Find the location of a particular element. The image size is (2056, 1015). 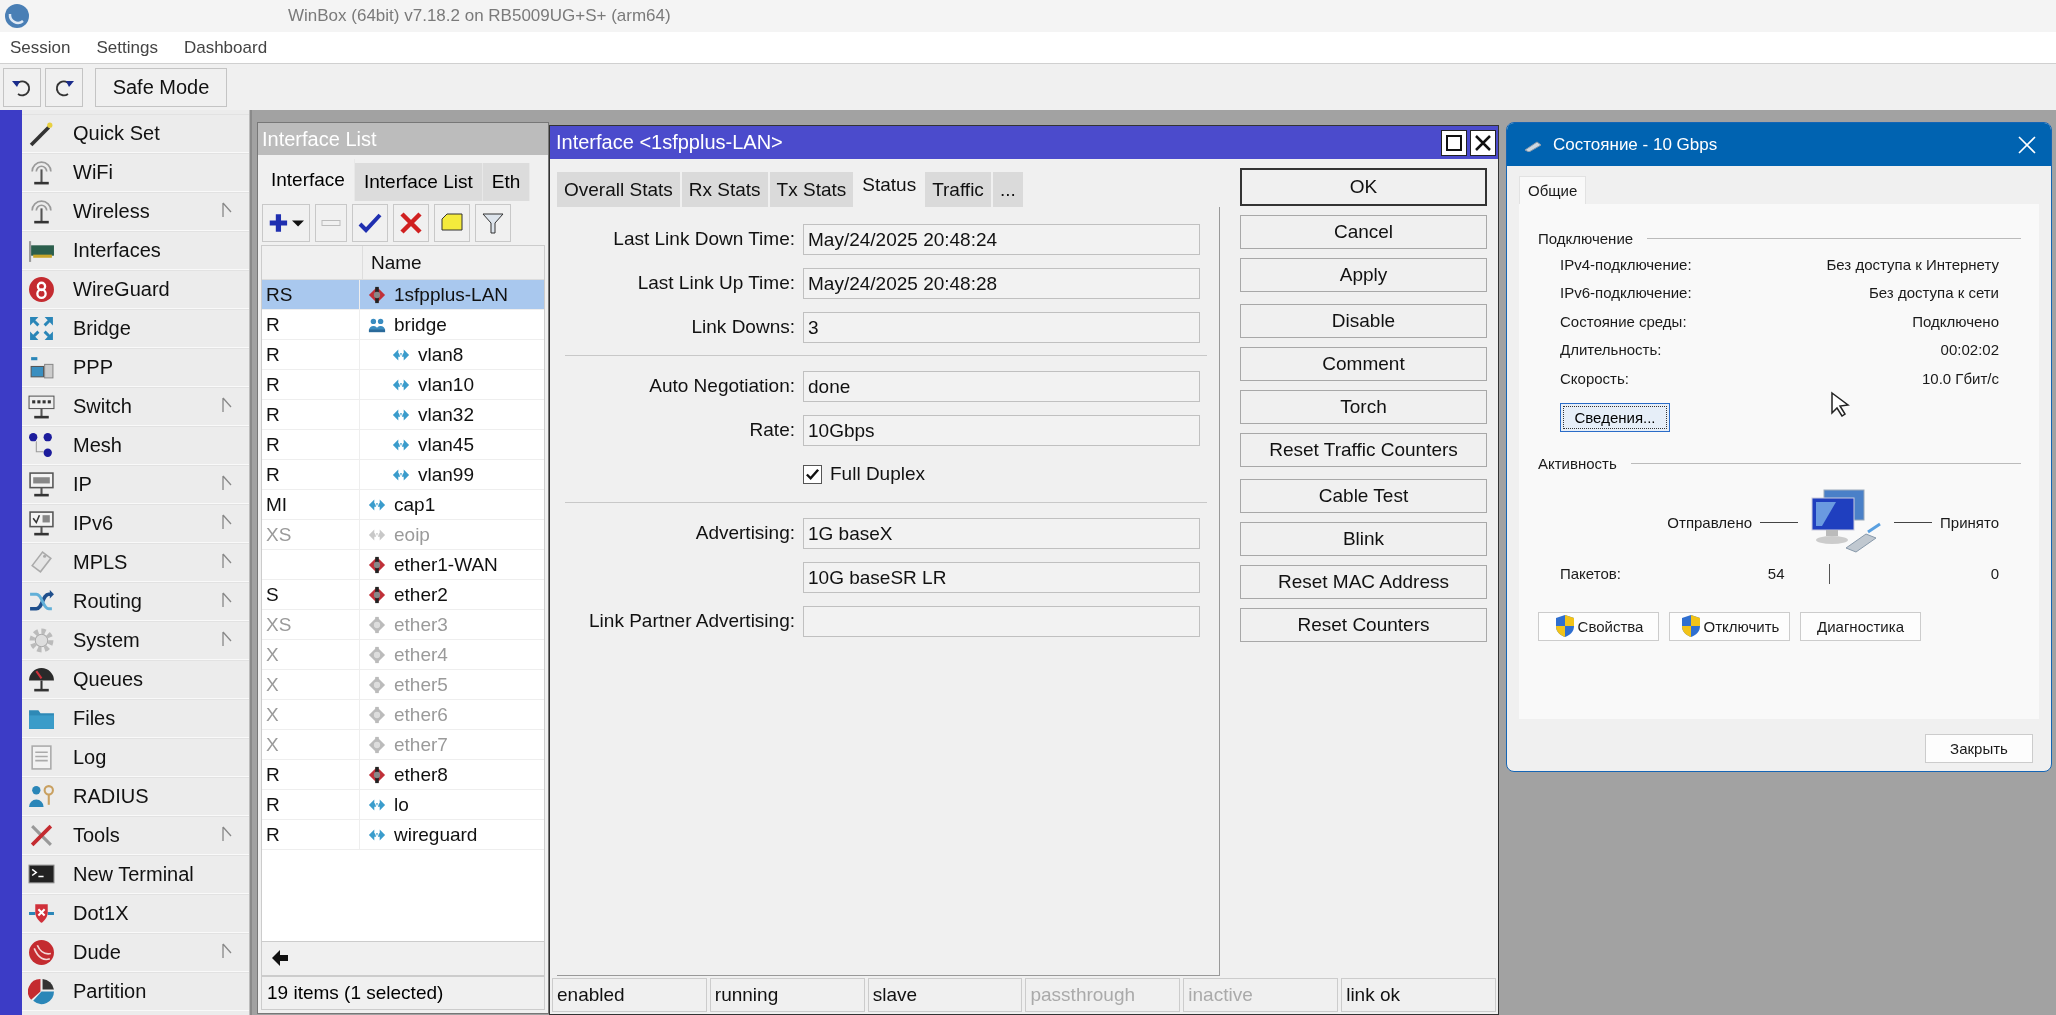

sidebar-item: Log is located at coordinates (135, 757).